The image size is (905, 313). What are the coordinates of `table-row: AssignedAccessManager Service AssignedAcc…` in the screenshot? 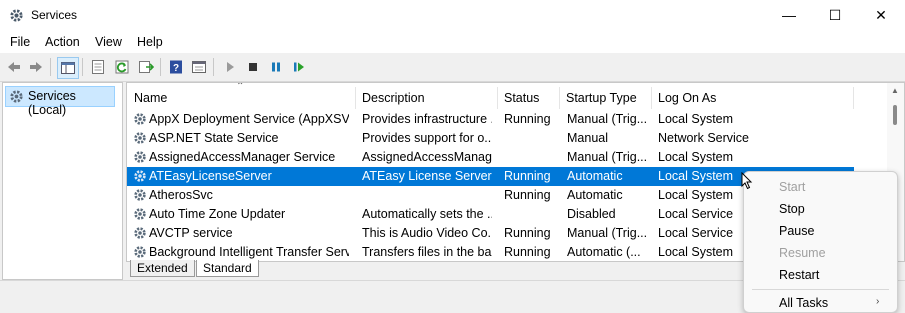 It's located at (490, 157).